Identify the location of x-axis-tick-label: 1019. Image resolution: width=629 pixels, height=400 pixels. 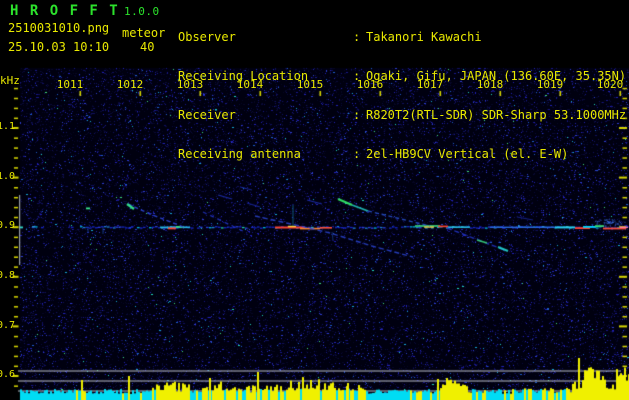
(550, 84).